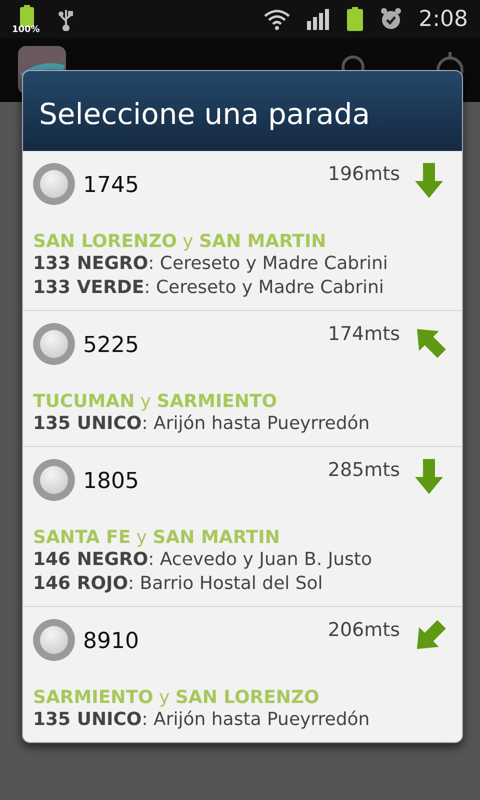 The height and width of the screenshot is (800, 480). I want to click on battery-percent: 100%, so click(26, 30).